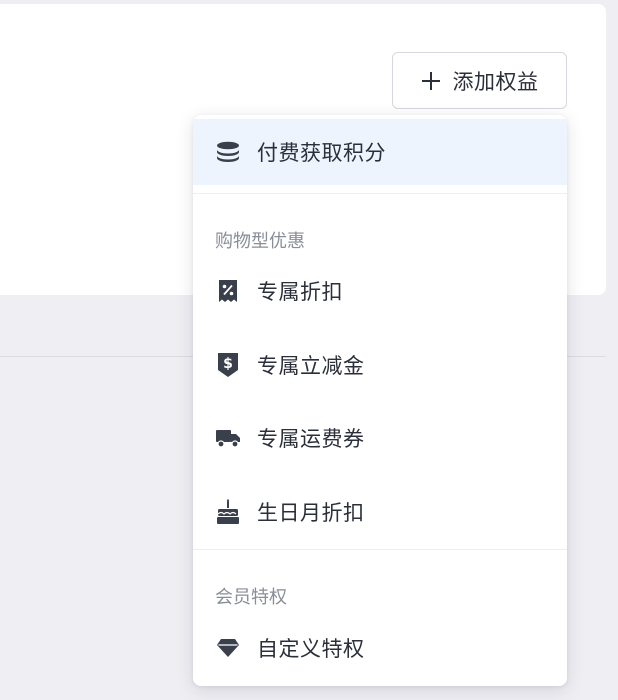 This screenshot has width=618, height=700. What do you see at coordinates (380, 512) in the screenshot?
I see `menu-item-birthday-discount: 生日月折扣` at bounding box center [380, 512].